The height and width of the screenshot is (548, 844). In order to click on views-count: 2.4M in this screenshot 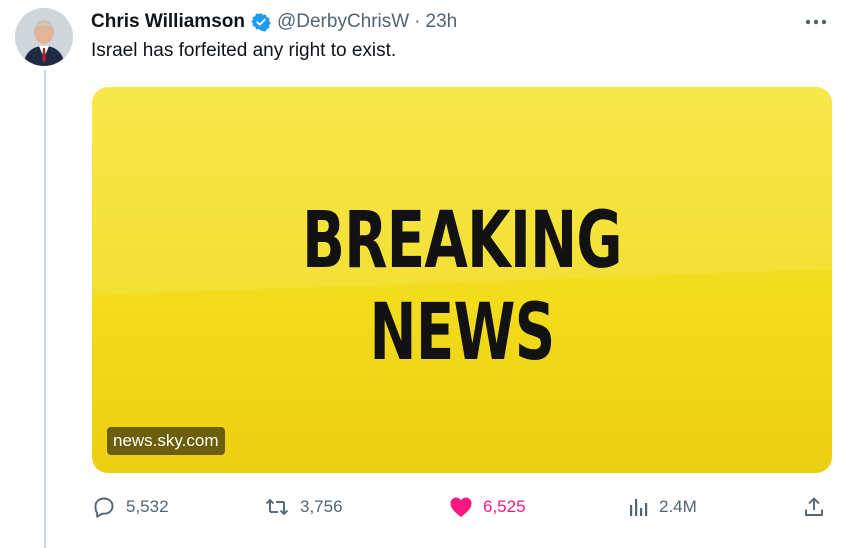, I will do `click(678, 506)`.